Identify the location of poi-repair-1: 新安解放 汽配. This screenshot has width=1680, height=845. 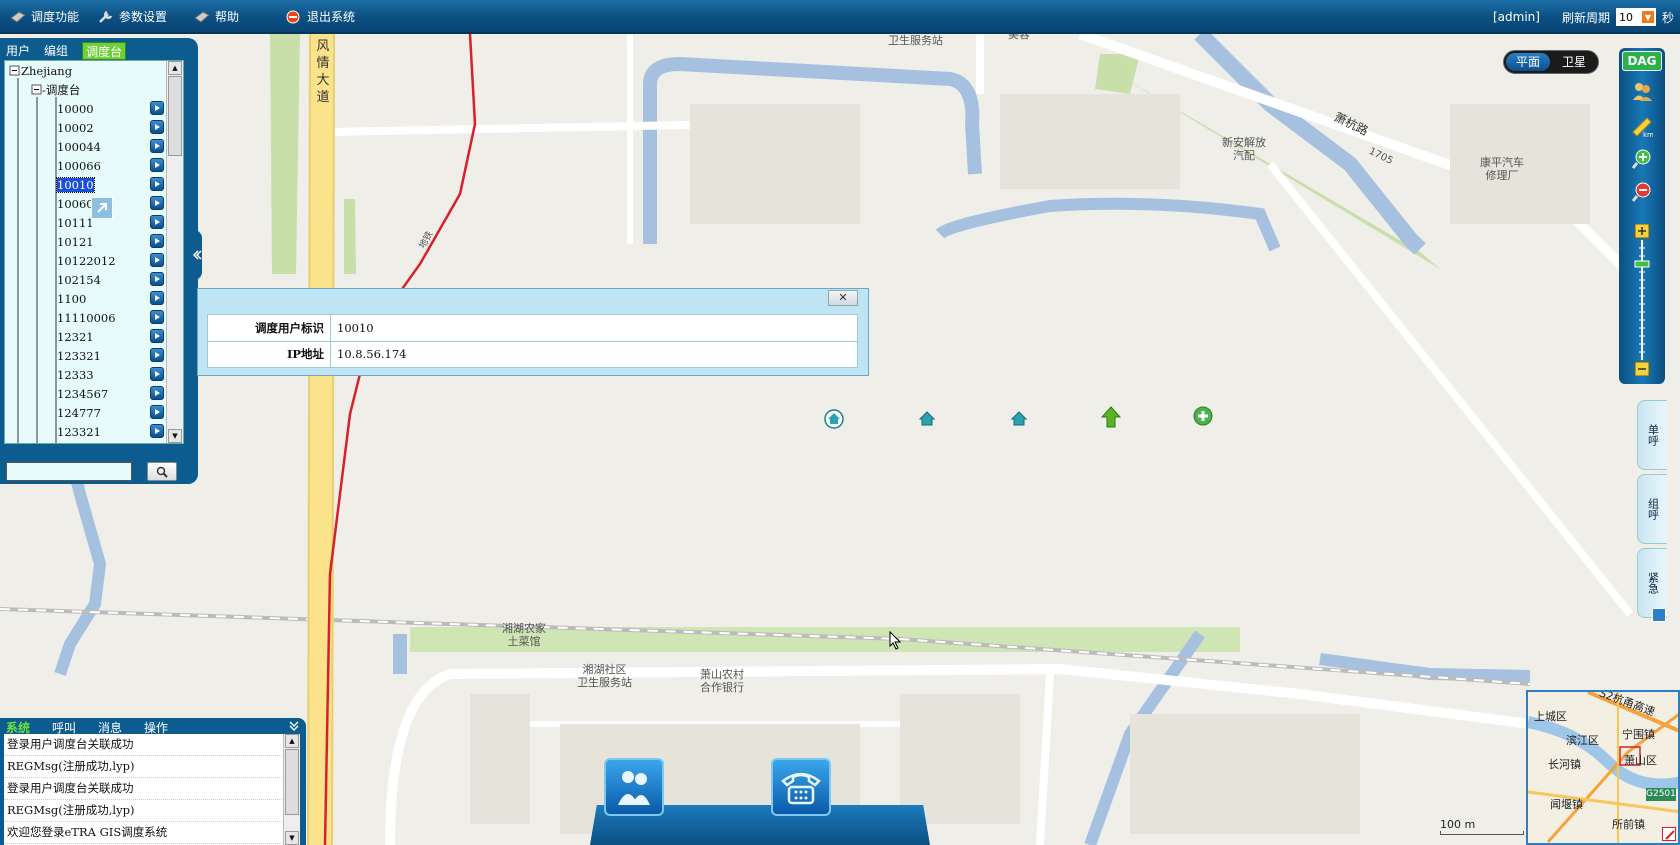
(1244, 149).